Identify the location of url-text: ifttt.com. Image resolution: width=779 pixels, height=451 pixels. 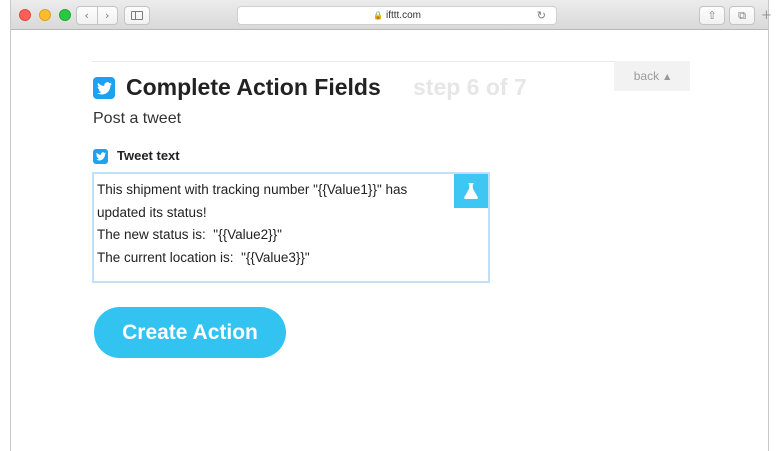
(403, 15).